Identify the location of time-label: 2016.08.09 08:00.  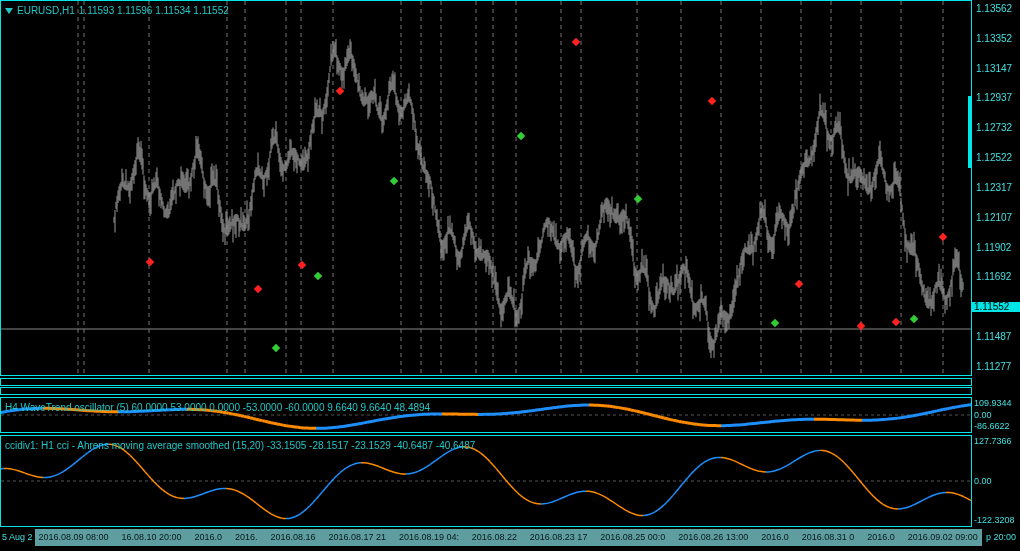
(73, 537).